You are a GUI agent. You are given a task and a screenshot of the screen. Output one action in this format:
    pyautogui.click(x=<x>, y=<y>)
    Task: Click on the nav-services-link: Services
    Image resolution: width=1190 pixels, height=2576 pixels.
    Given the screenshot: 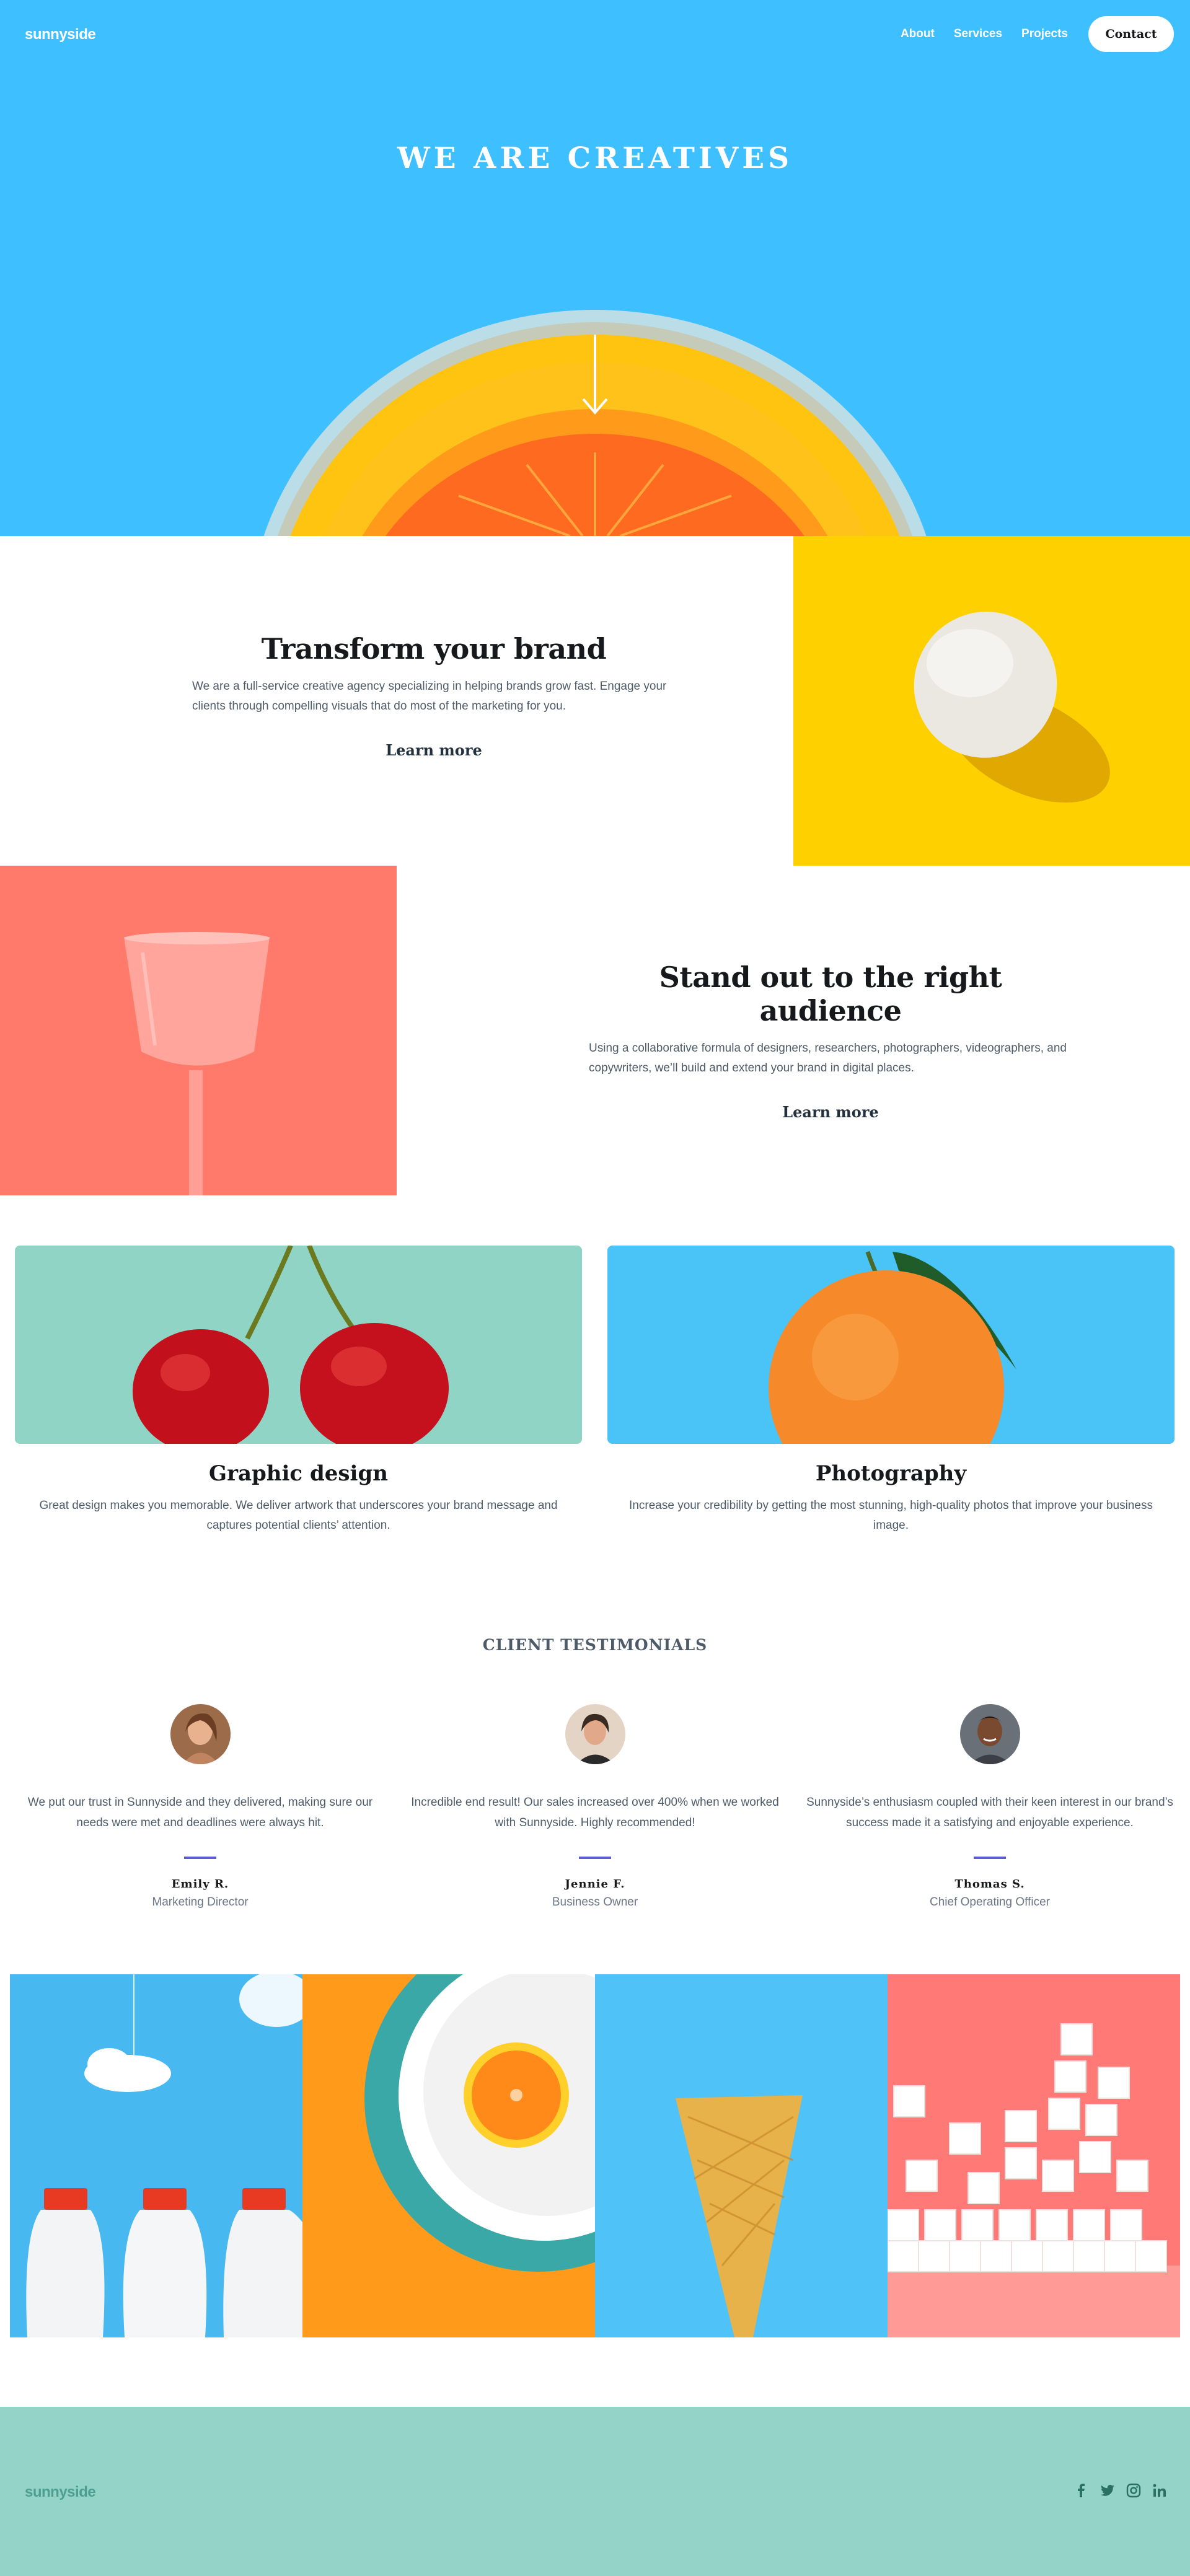 What is the action you would take?
    pyautogui.click(x=978, y=34)
    